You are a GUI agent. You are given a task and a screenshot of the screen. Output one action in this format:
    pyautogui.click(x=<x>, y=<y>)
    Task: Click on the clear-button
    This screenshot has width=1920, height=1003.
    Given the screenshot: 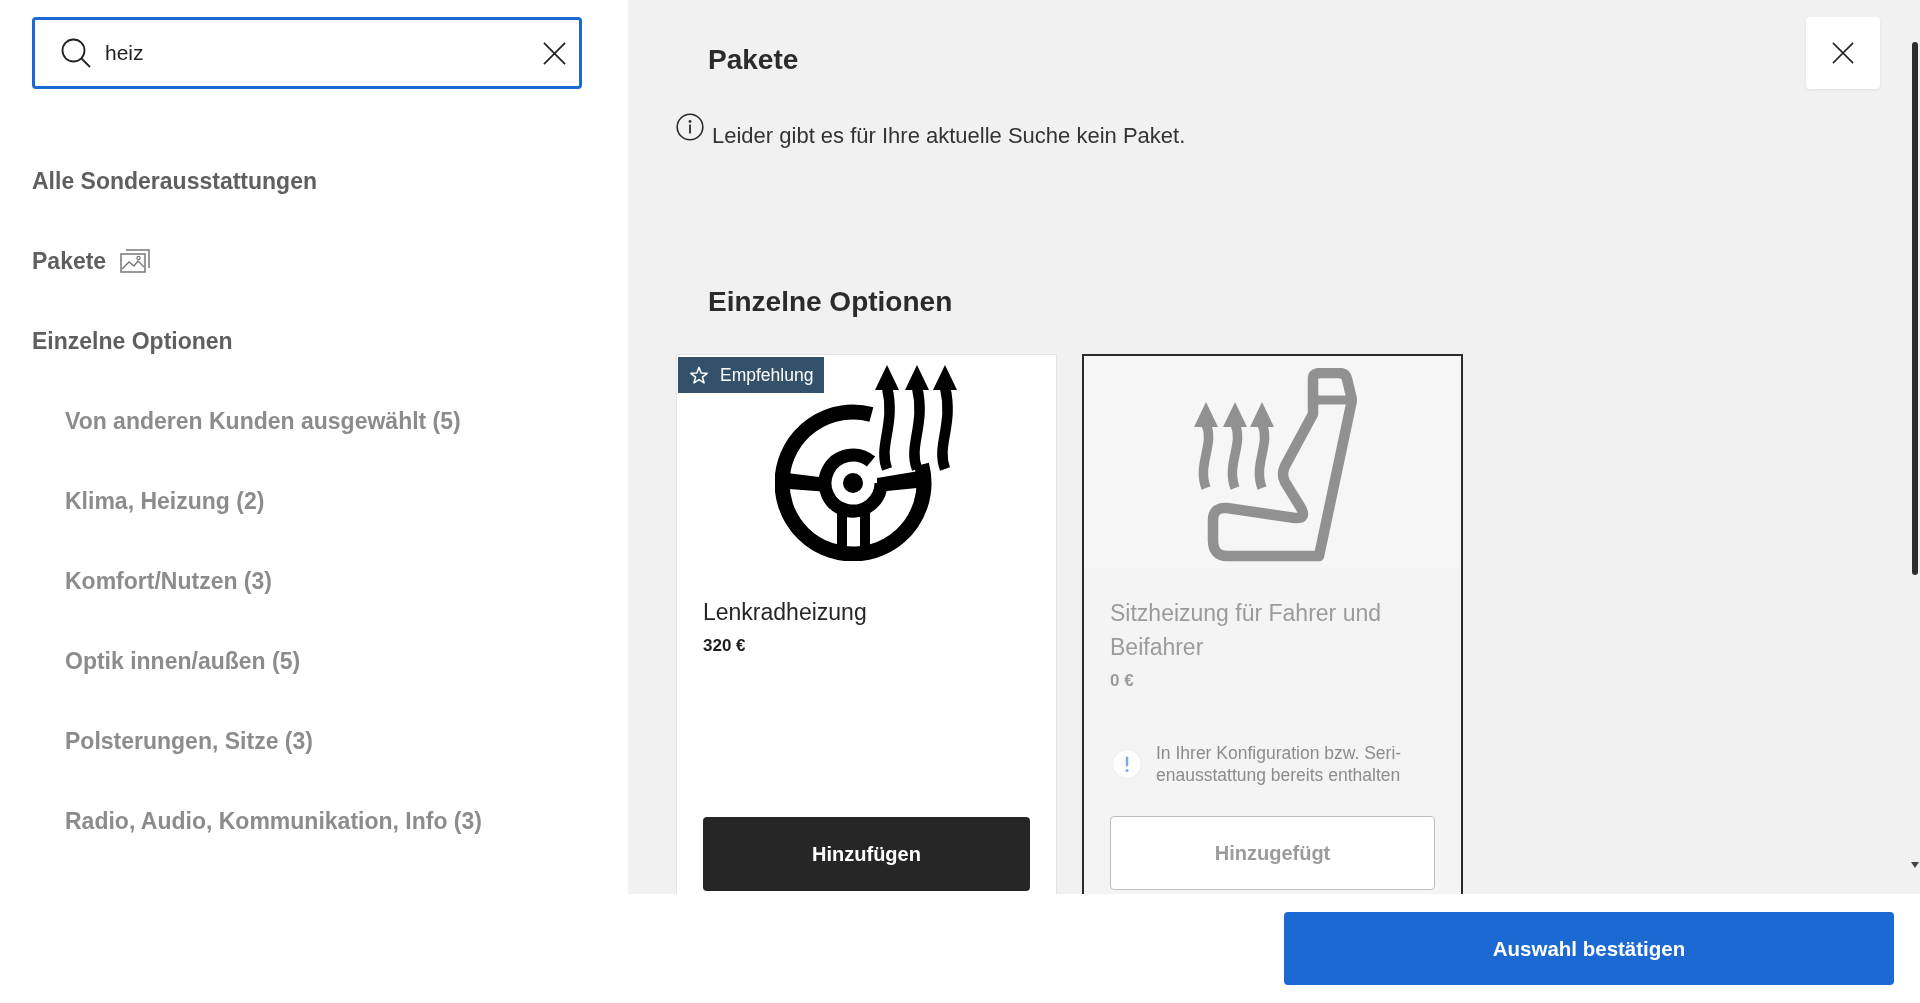 What is the action you would take?
    pyautogui.click(x=554, y=53)
    